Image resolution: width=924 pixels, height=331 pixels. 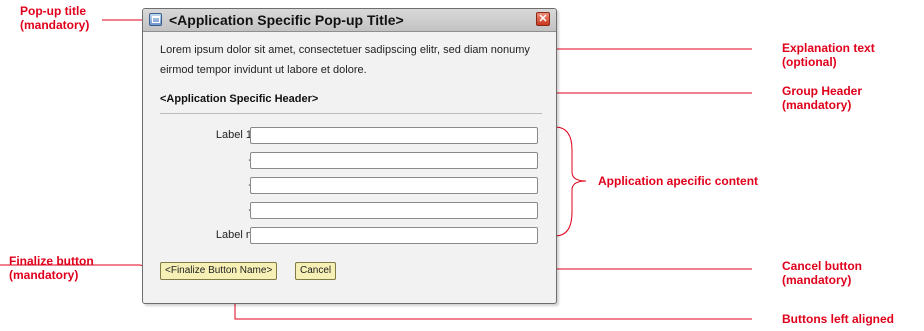 I want to click on annotation-finalize-line1: Finalize button, so click(x=51, y=261).